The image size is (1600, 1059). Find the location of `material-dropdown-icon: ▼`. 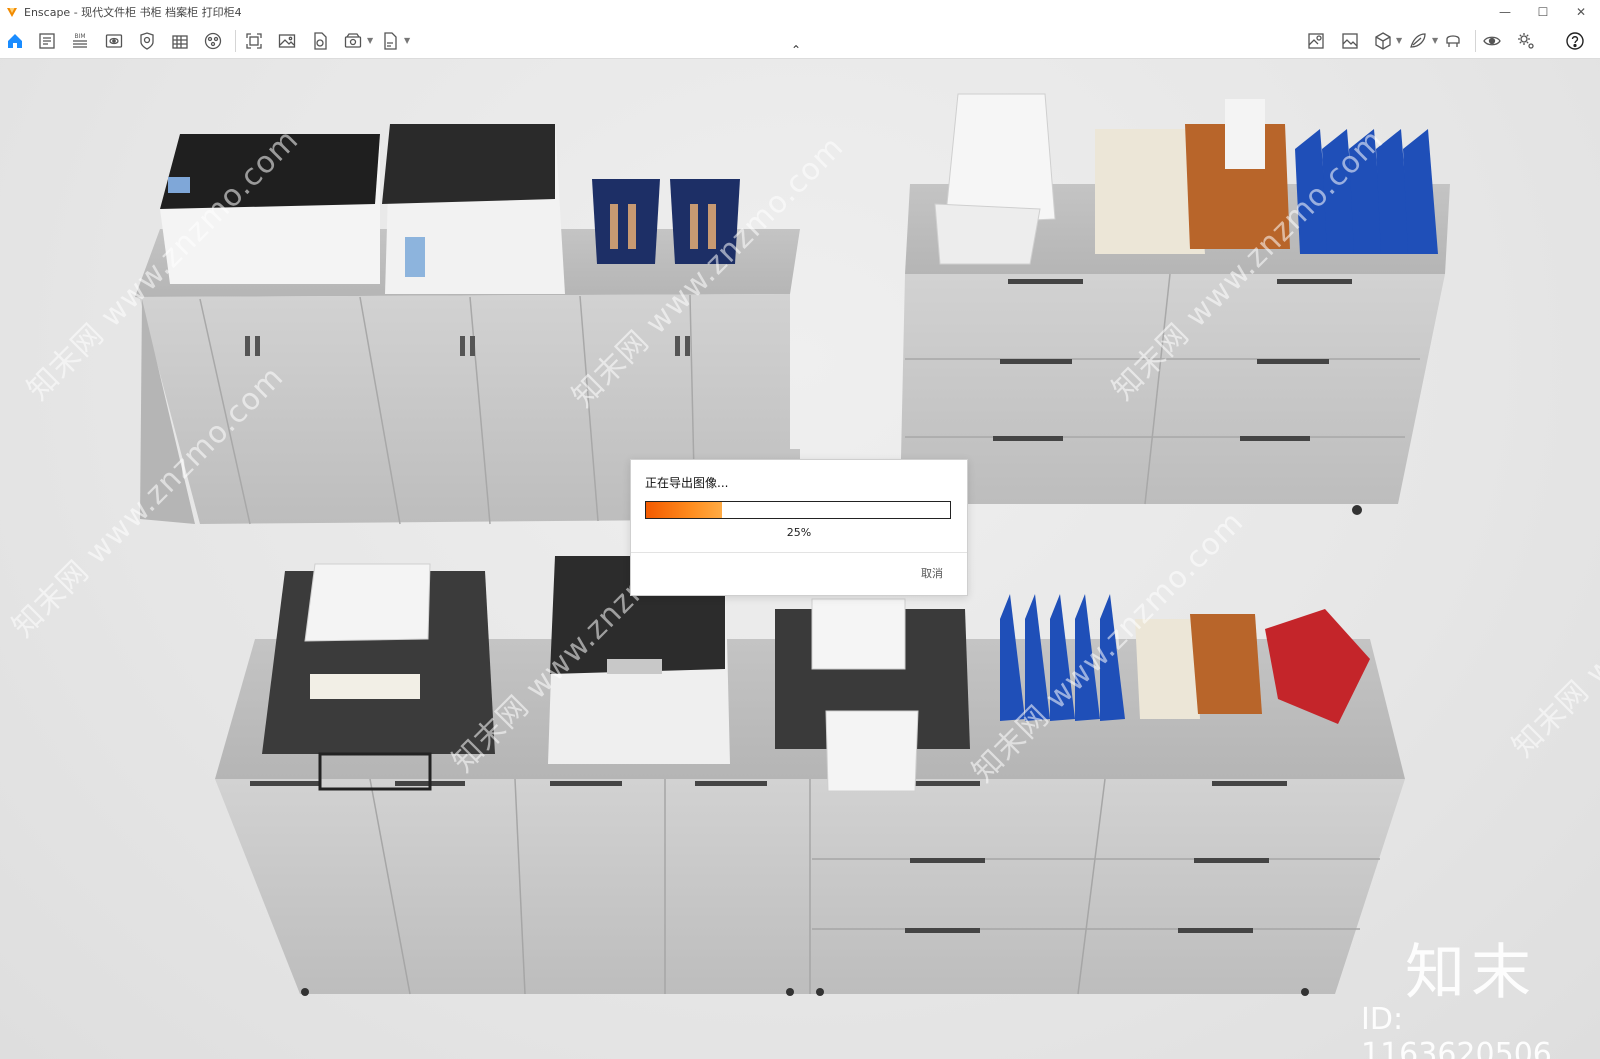

material-dropdown-icon: ▼ is located at coordinates (1435, 40).